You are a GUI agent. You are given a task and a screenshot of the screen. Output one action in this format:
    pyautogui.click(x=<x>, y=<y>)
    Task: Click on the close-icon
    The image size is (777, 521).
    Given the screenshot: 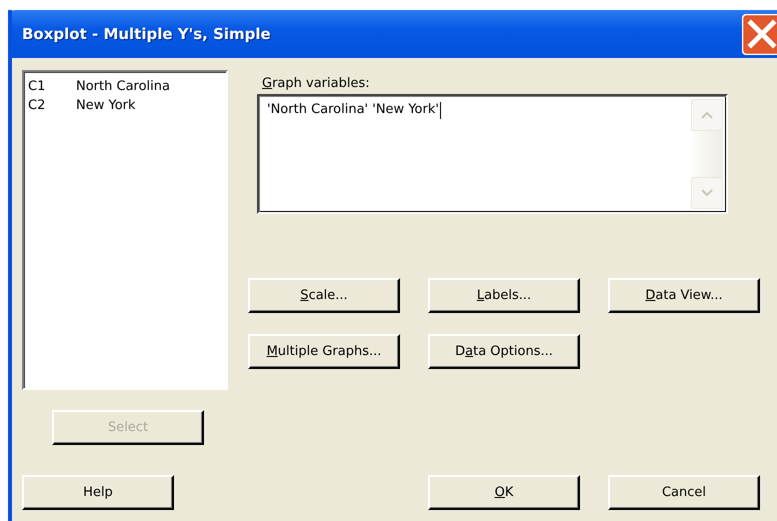 What is the action you would take?
    pyautogui.click(x=759, y=34)
    